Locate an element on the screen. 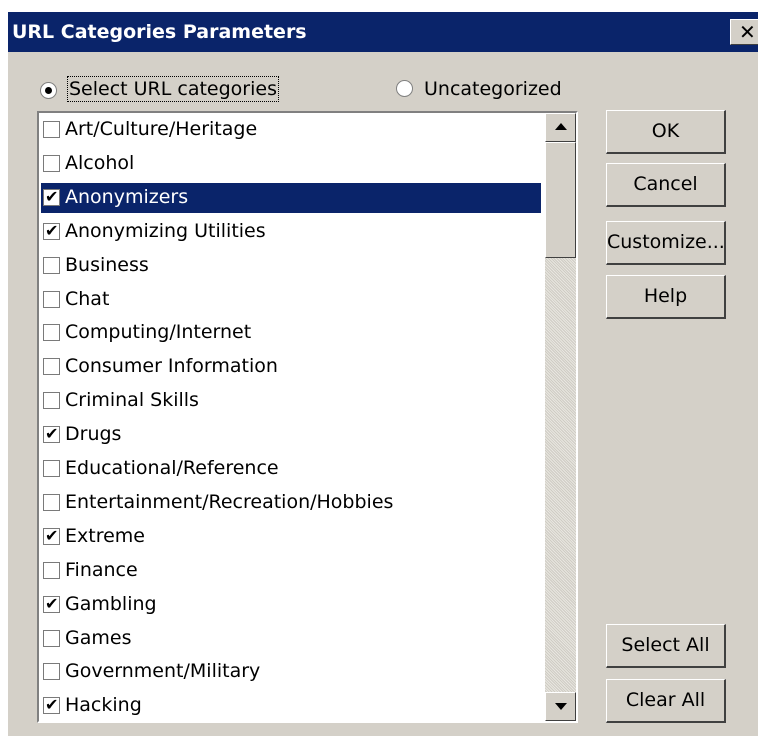  category-label: Alcohol is located at coordinates (100, 162).